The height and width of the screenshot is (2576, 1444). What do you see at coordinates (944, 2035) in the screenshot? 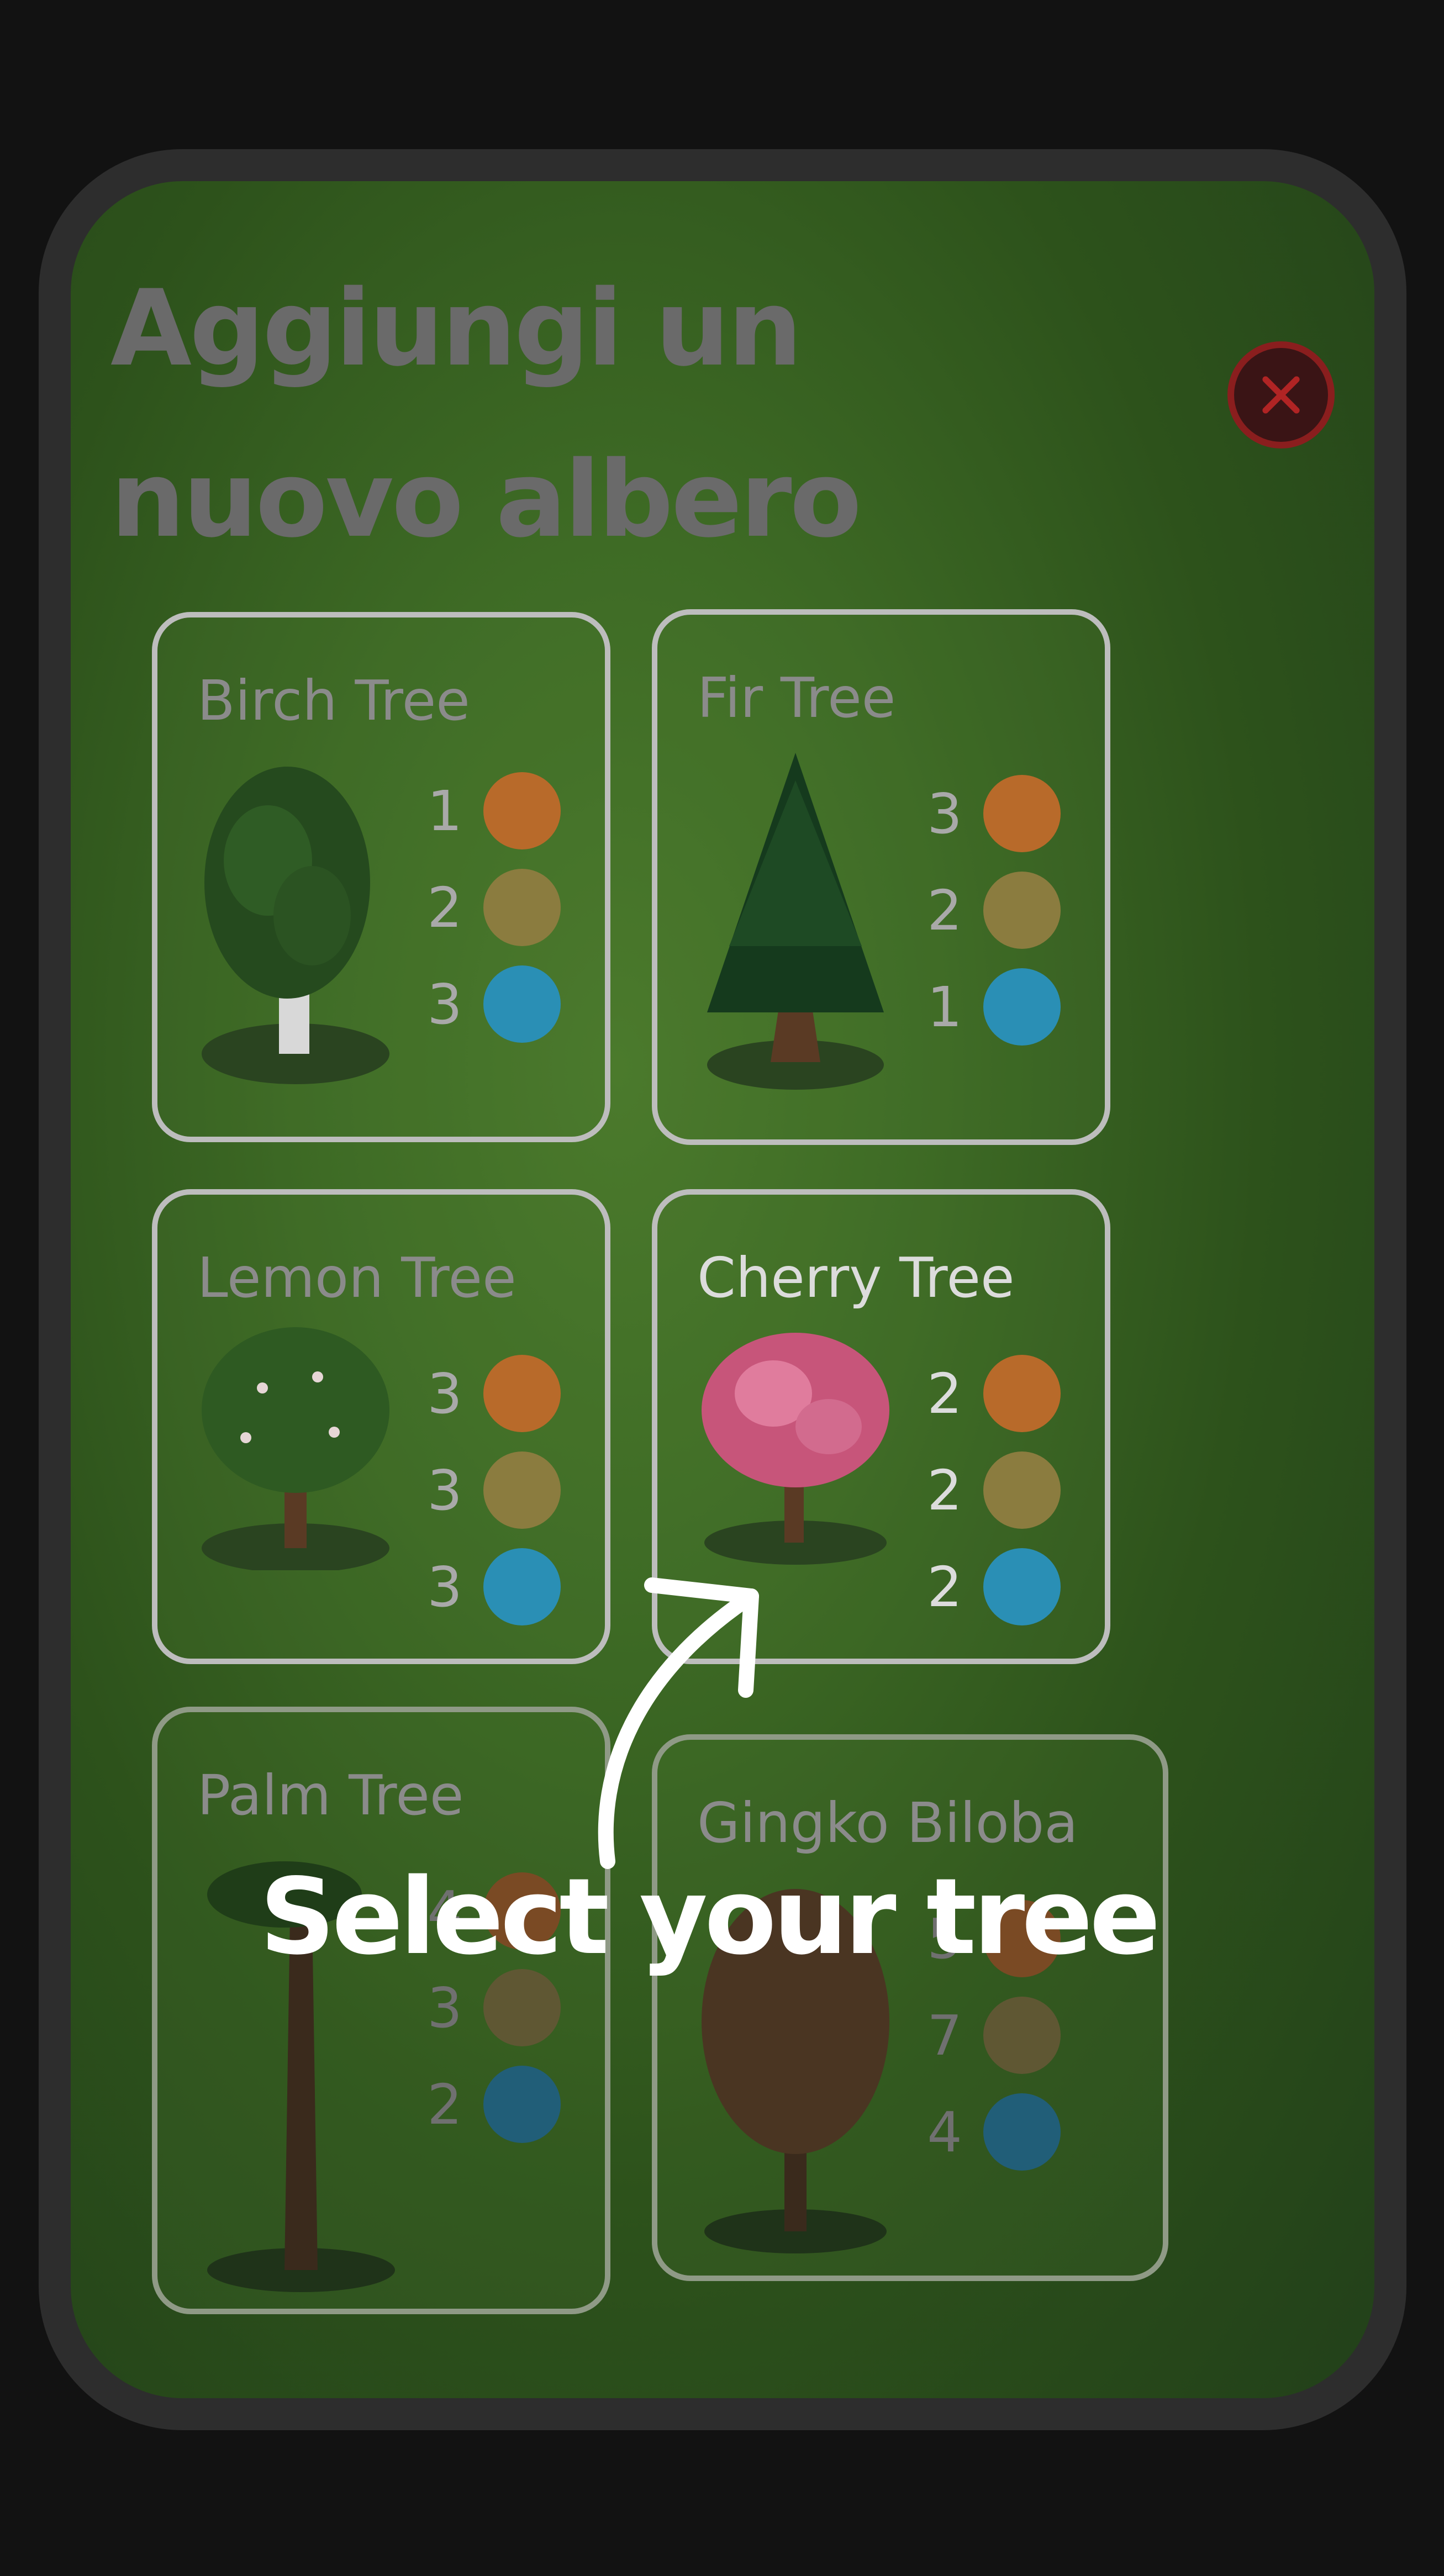
I see `seed-count: 7` at bounding box center [944, 2035].